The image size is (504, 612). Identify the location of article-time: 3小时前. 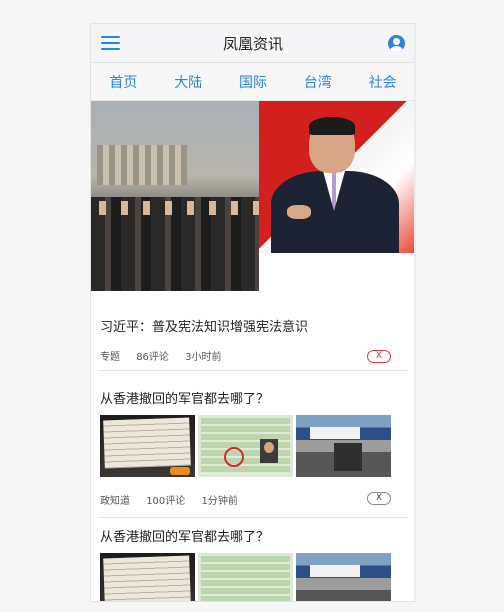
(203, 357).